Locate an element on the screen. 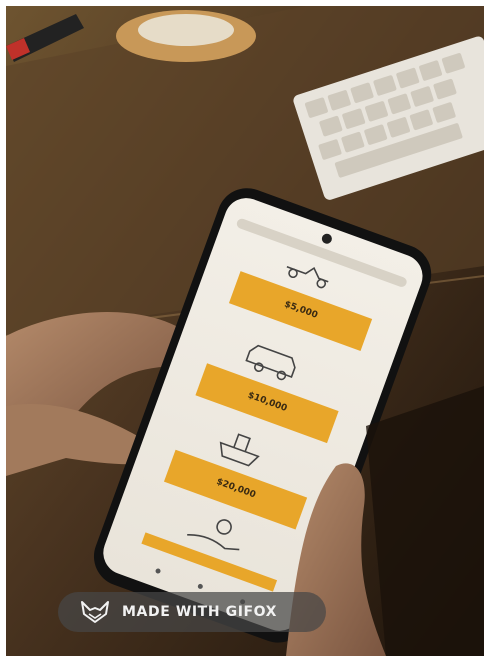  coaster is located at coordinates (186, 36).